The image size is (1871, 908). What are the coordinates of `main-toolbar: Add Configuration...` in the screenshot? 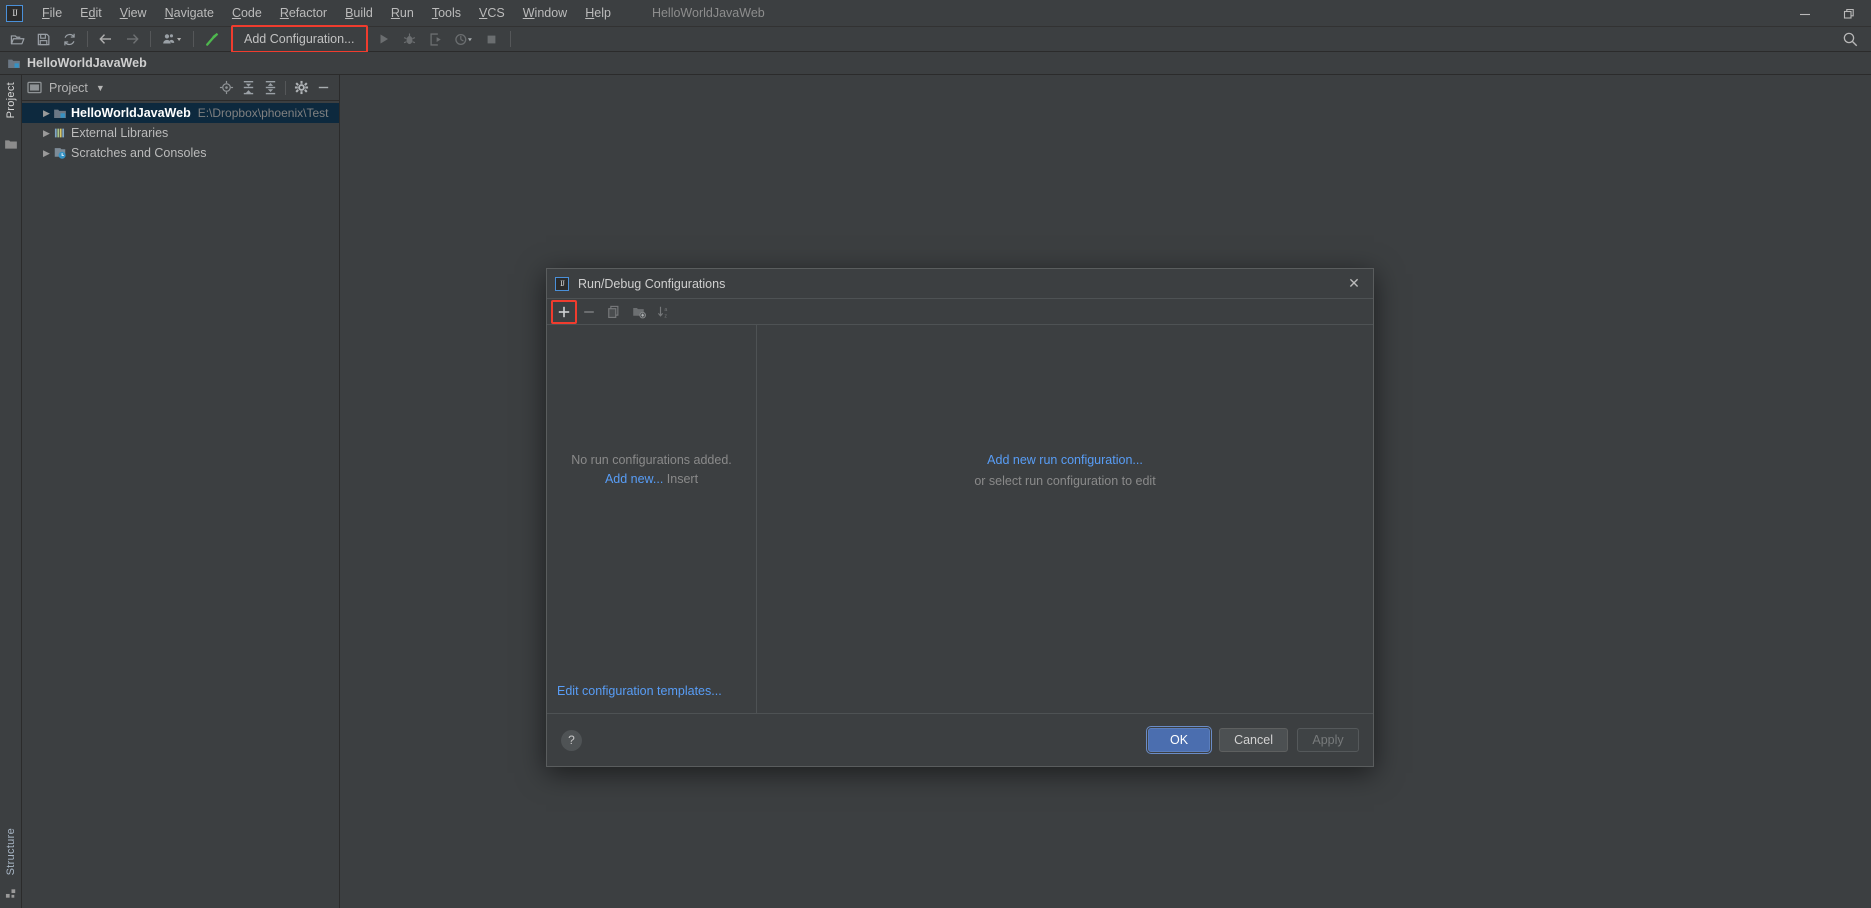 It's located at (935, 39).